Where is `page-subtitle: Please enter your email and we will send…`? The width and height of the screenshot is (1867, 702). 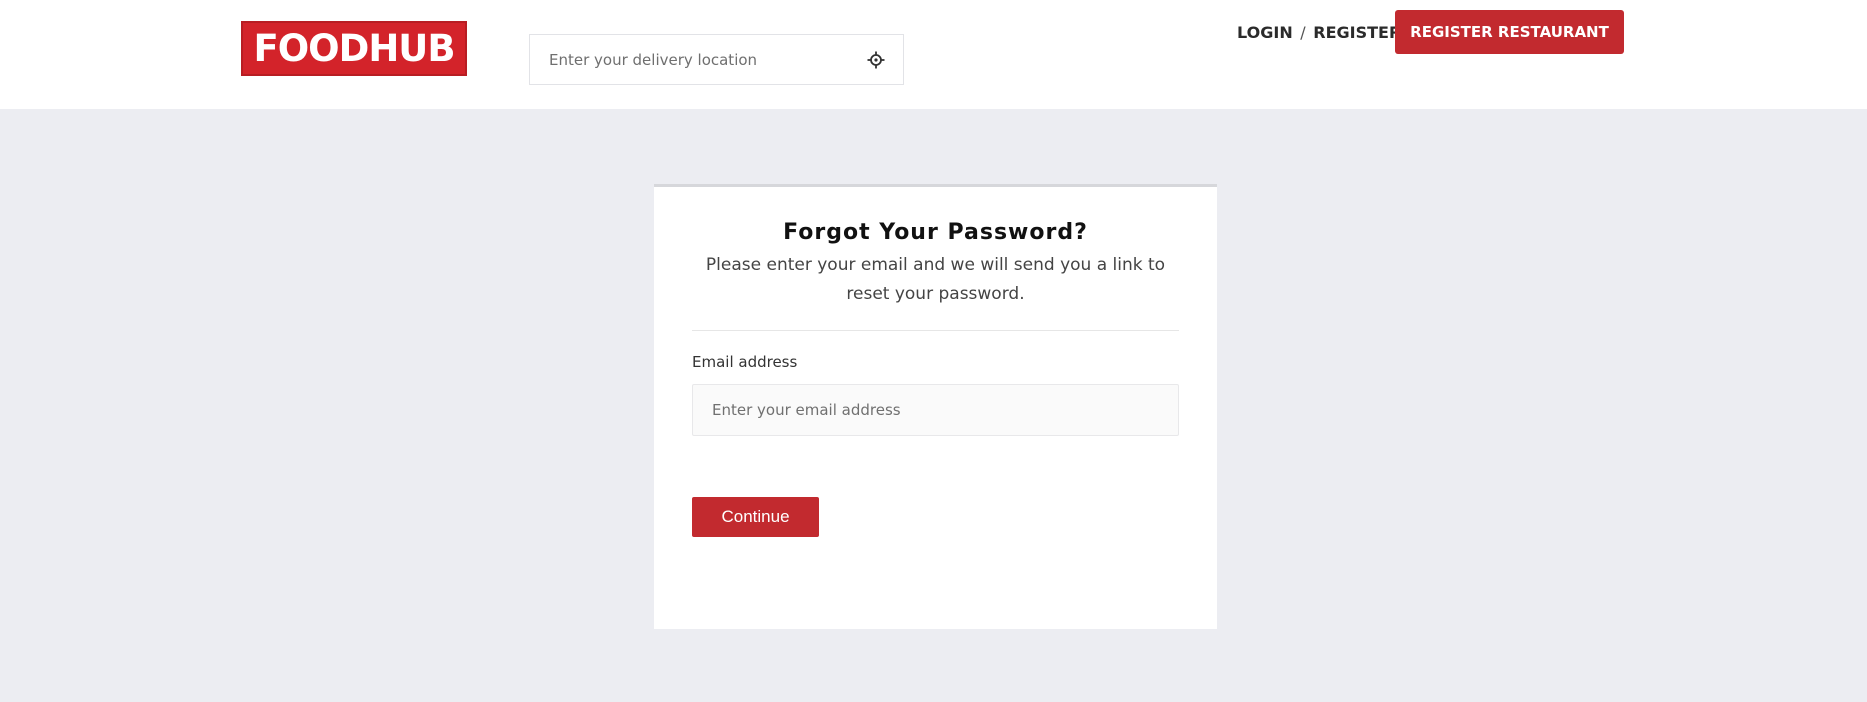
page-subtitle: Please enter your email and we will send… is located at coordinates (935, 279).